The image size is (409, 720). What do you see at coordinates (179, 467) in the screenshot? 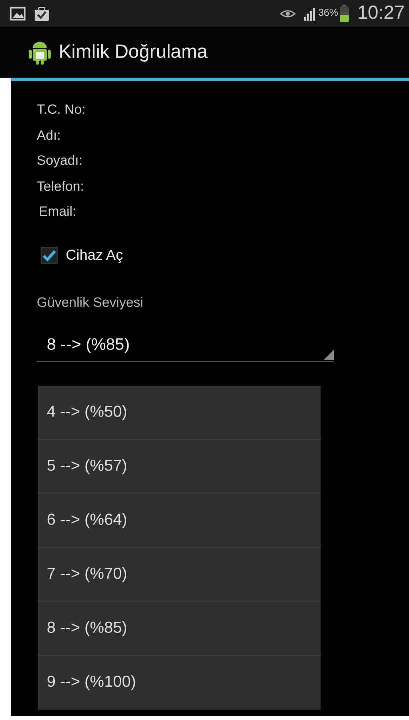
I see `dropdown-option: 5 --> (%57)` at bounding box center [179, 467].